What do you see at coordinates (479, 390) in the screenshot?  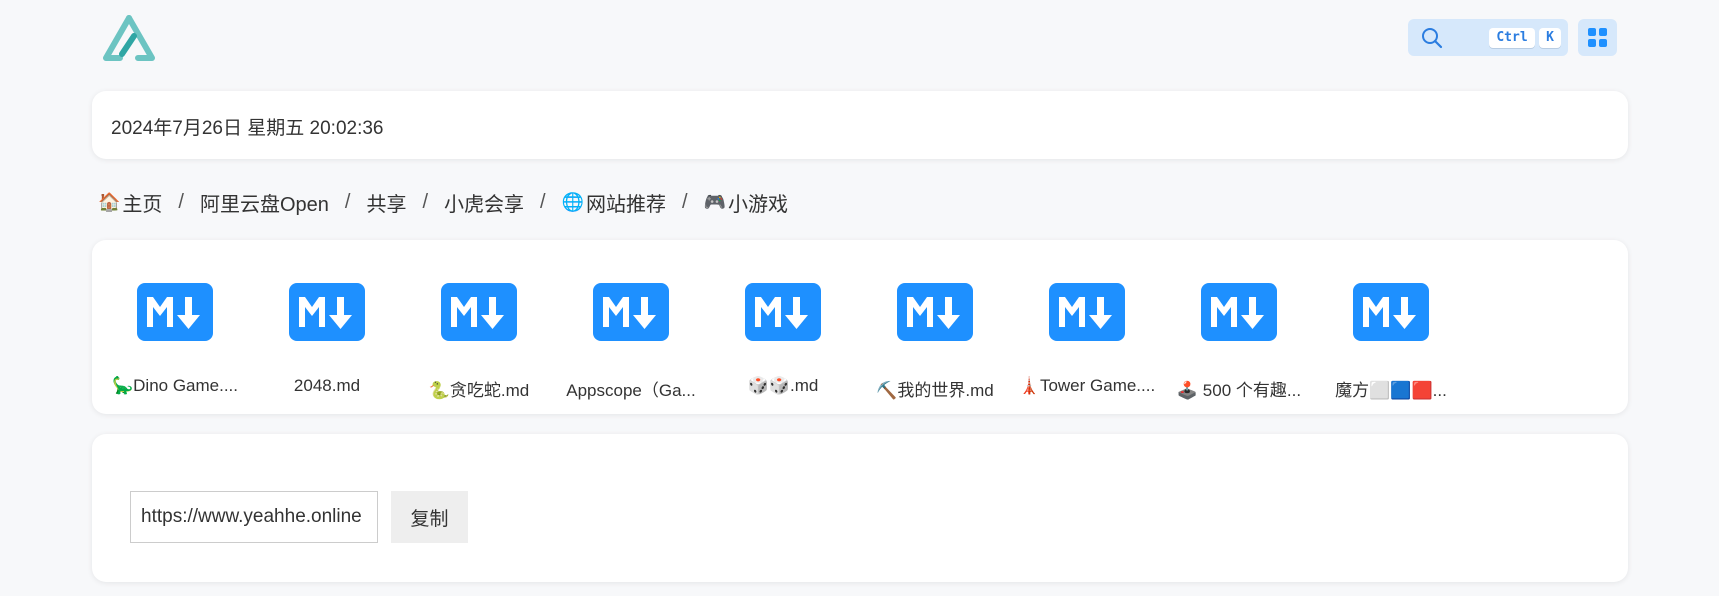 I see `file-name: 🐍贪吃蛇.md` at bounding box center [479, 390].